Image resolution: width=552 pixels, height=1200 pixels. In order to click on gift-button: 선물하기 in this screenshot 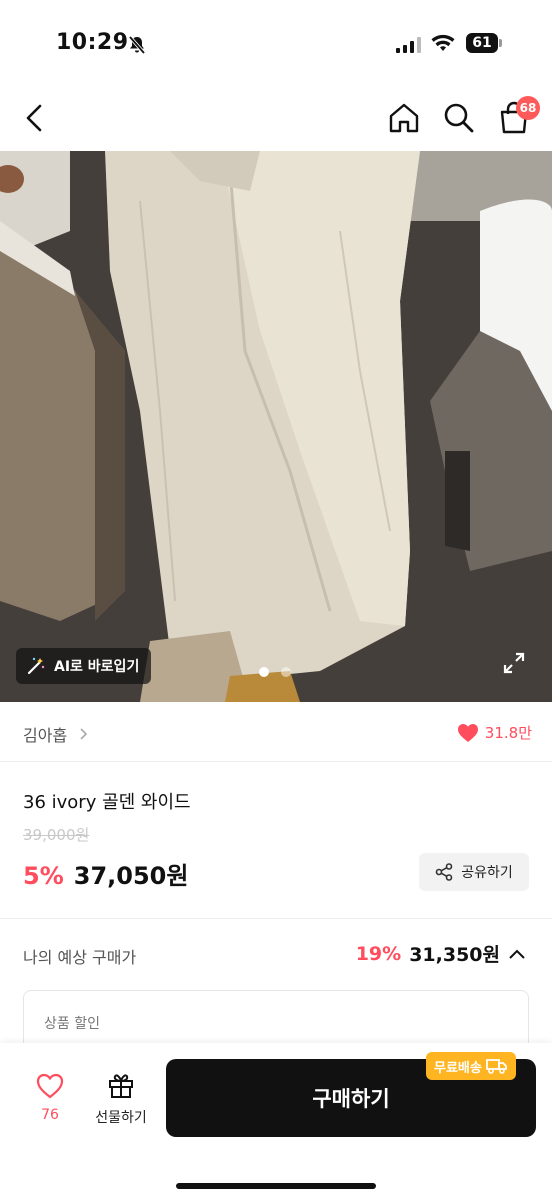, I will do `click(121, 1100)`.